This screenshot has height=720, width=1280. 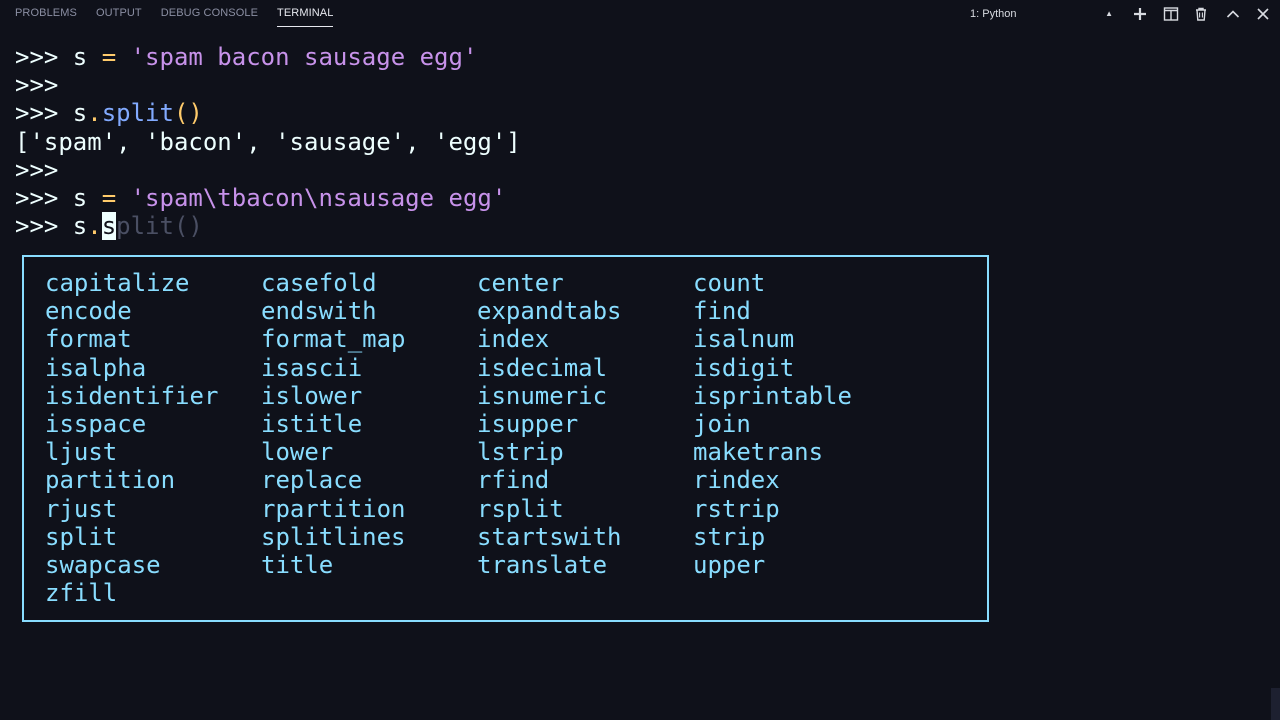 I want to click on terminal-line: >>> s.split(), so click(x=109, y=113).